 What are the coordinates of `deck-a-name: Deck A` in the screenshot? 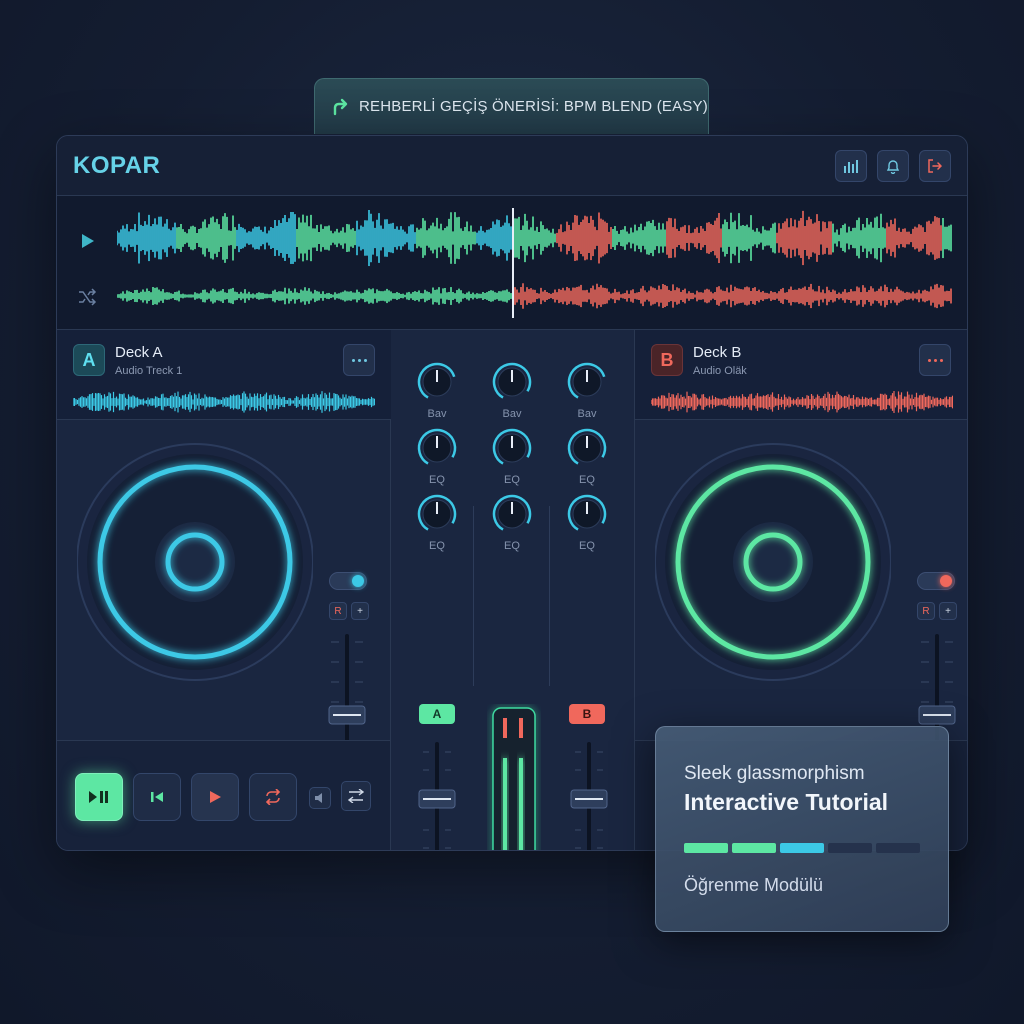 It's located at (139, 352).